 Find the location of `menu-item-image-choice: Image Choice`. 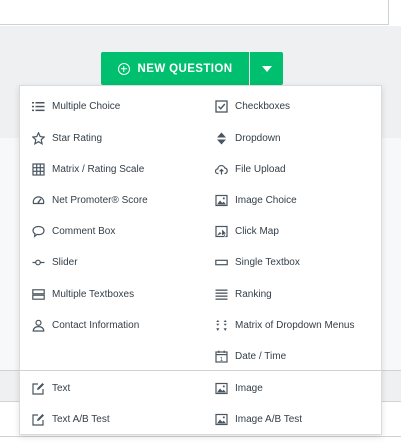

menu-item-image-choice: Image Choice is located at coordinates (256, 200).